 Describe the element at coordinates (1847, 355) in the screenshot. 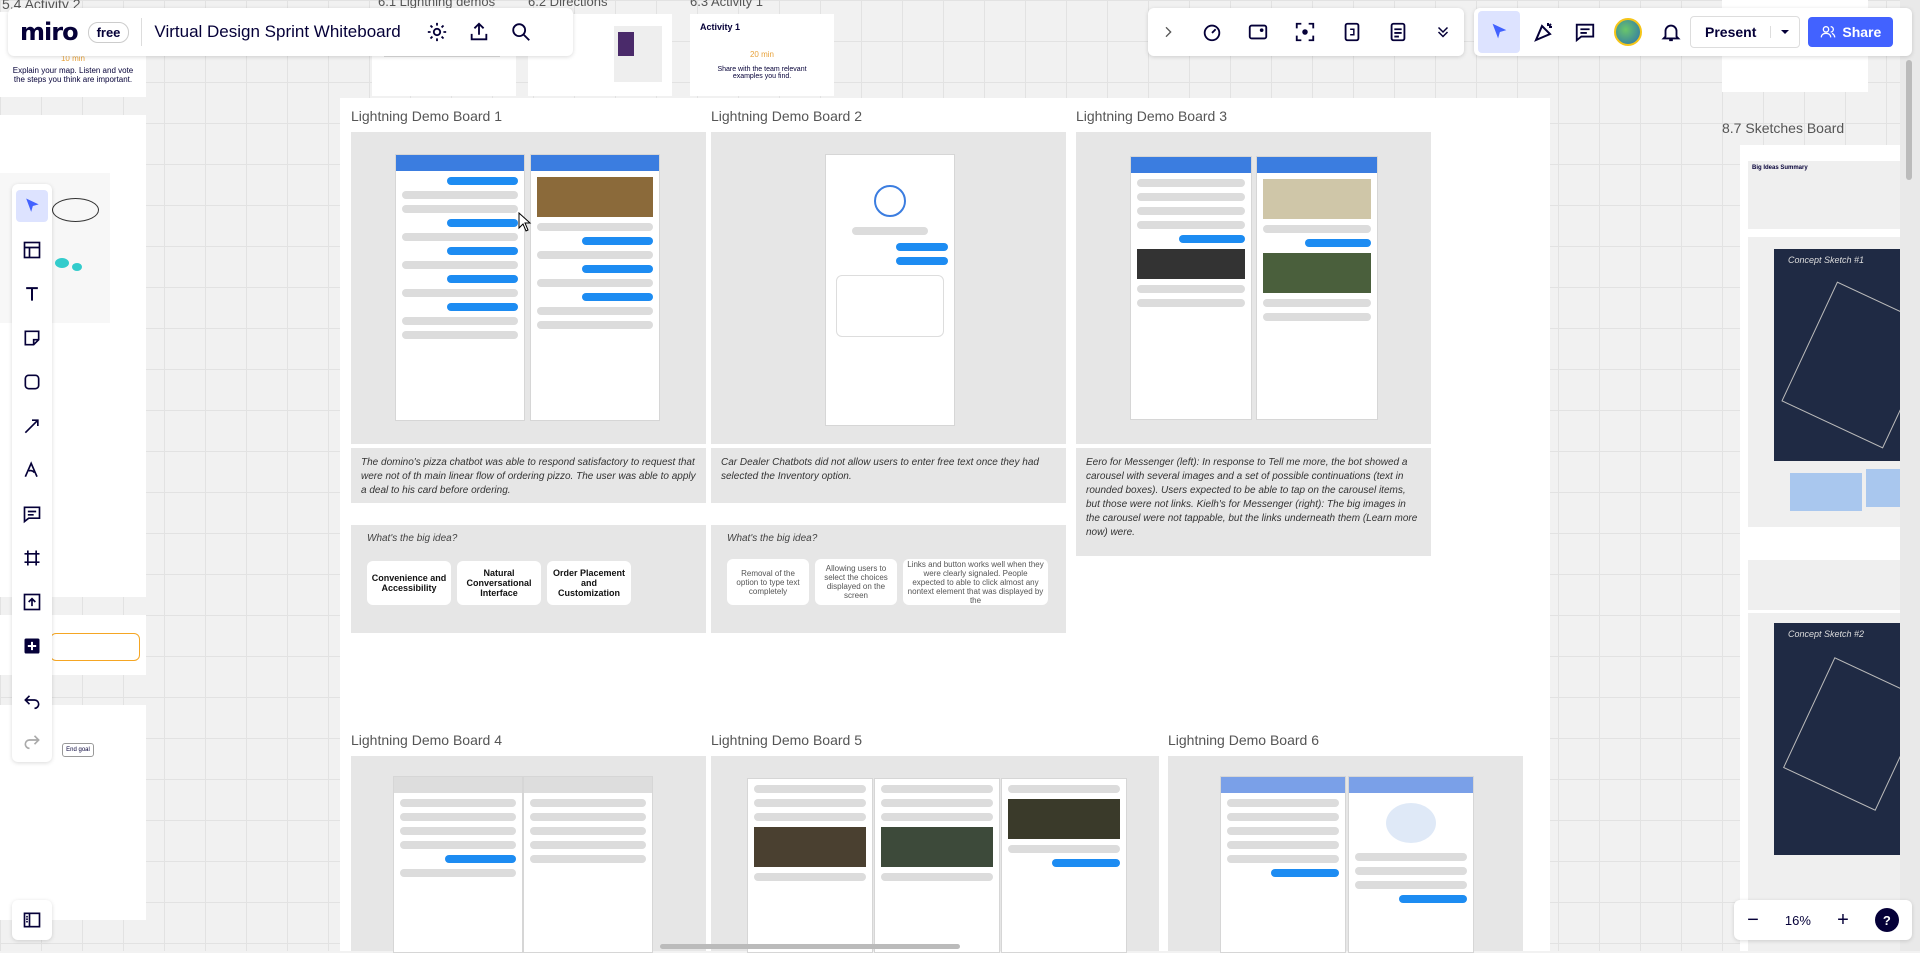

I see `concept-sketch-1-image: Concept Sketch #1` at that location.